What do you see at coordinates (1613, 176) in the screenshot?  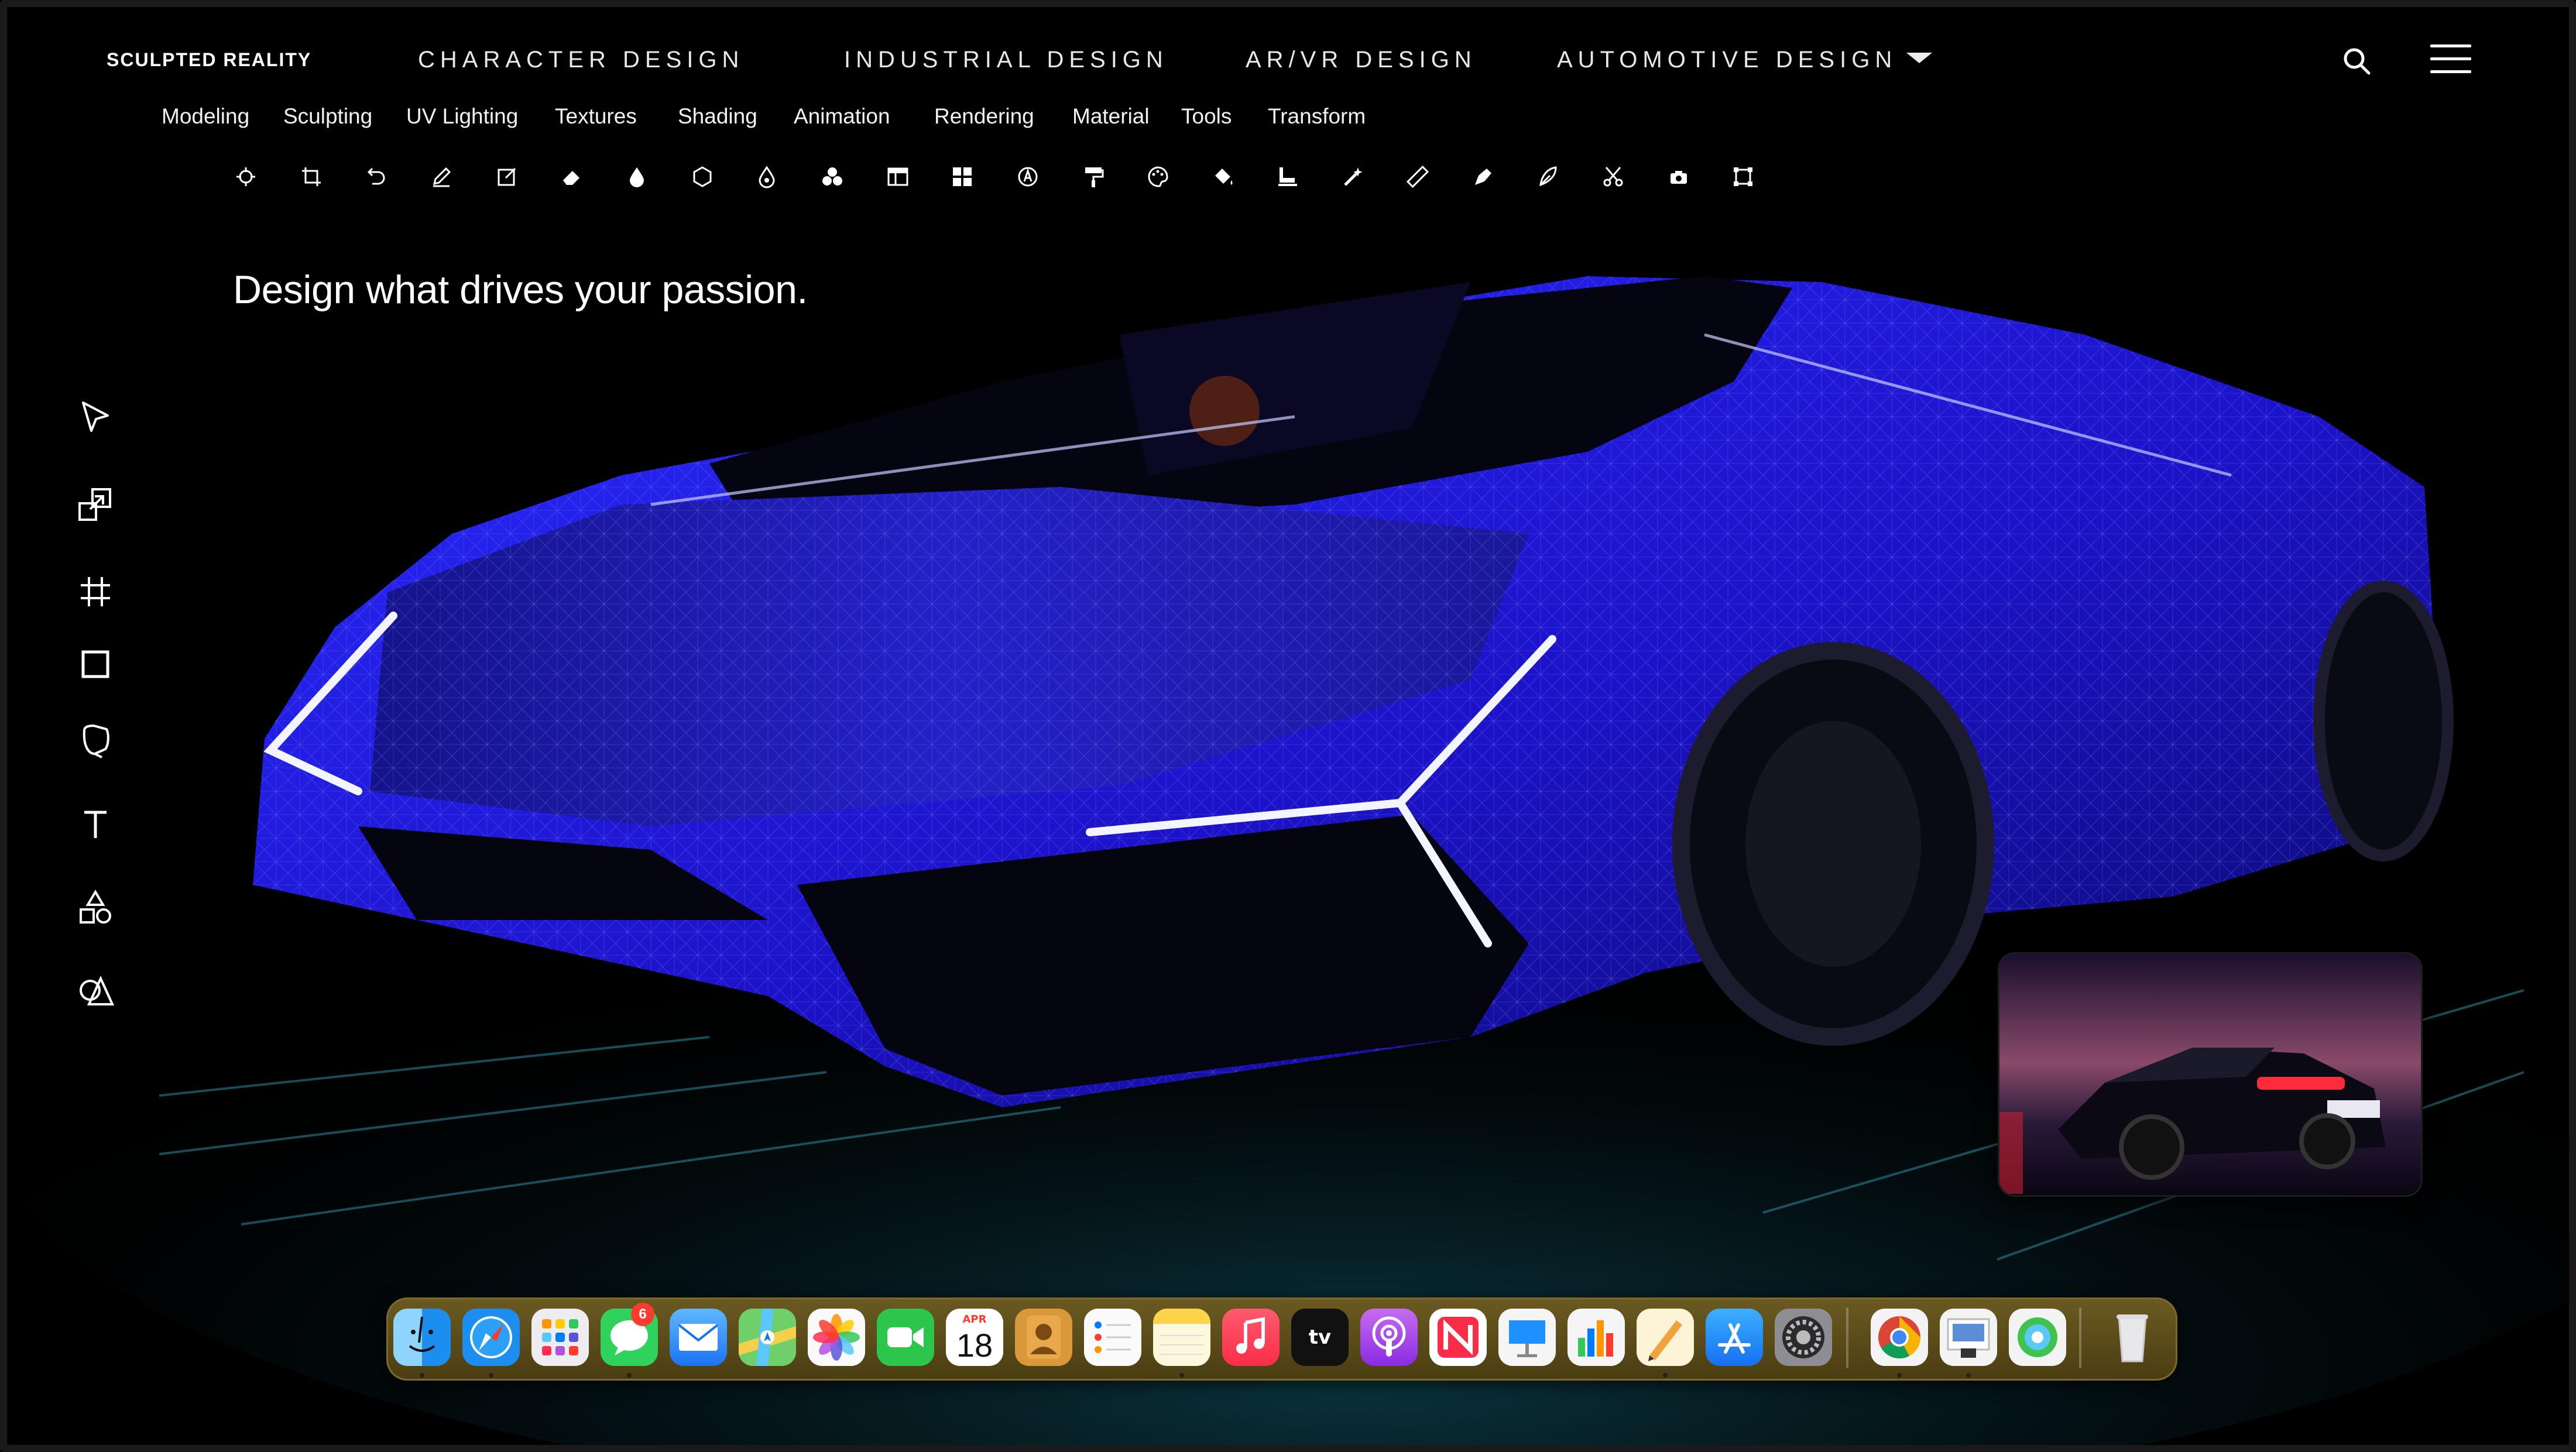 I see `scissors-icon` at bounding box center [1613, 176].